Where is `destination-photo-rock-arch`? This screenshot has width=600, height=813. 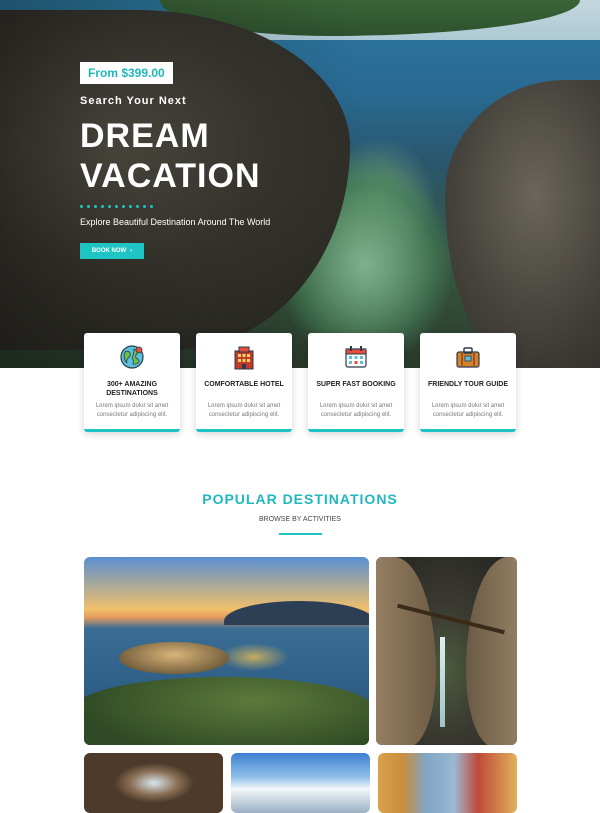 destination-photo-rock-arch is located at coordinates (153, 783).